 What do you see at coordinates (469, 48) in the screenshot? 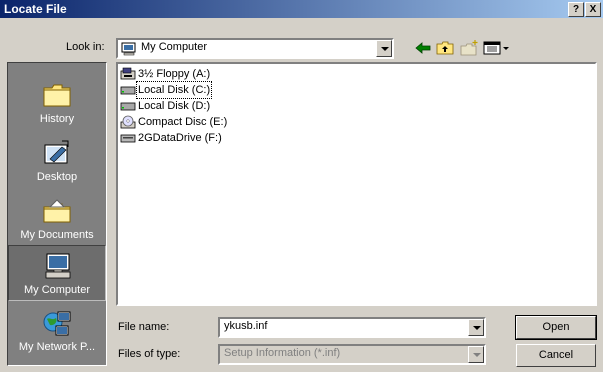
I see `new-folder-icon` at bounding box center [469, 48].